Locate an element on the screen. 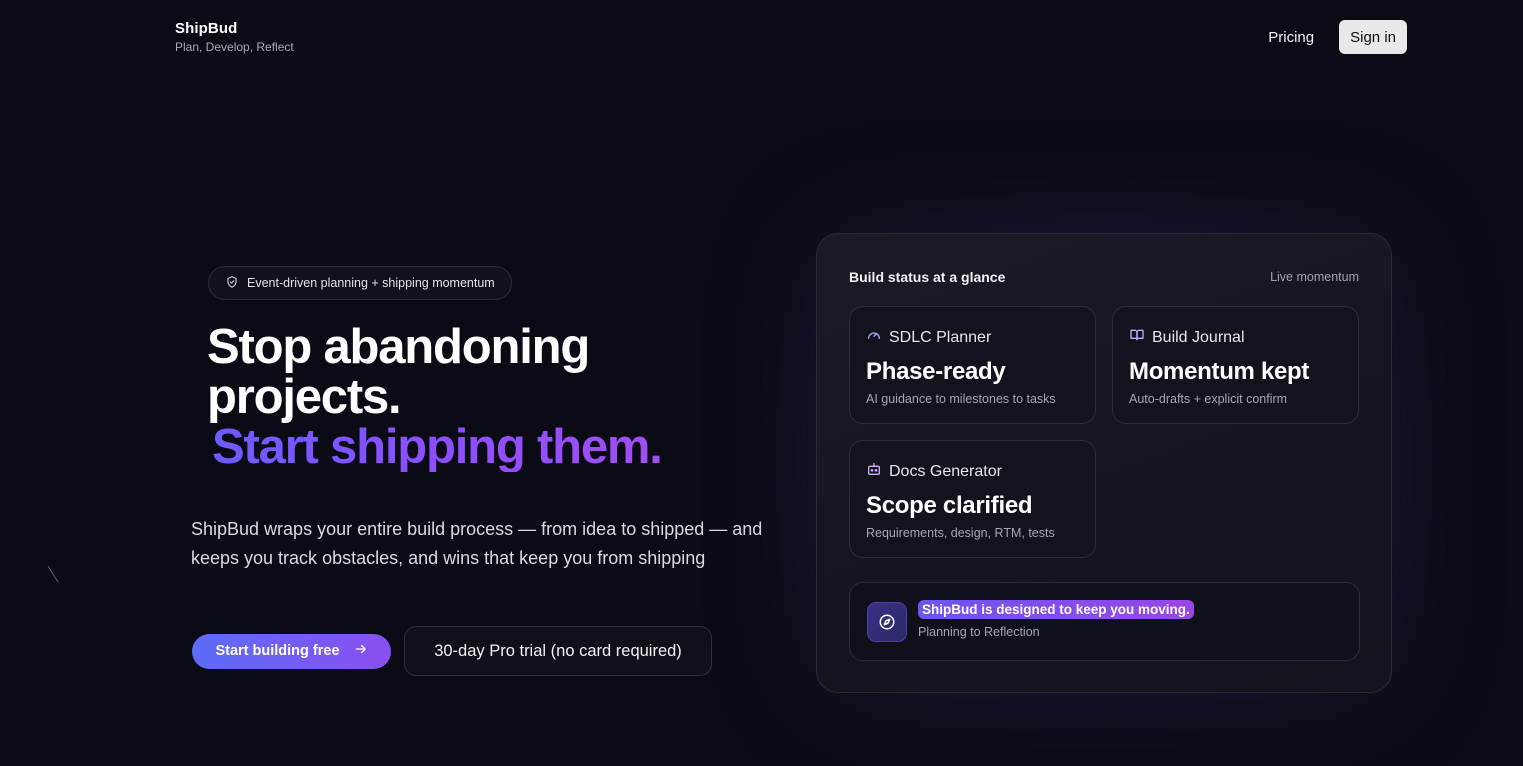 Image resolution: width=1523 pixels, height=766 pixels. headline-line-2: projects. is located at coordinates (304, 397).